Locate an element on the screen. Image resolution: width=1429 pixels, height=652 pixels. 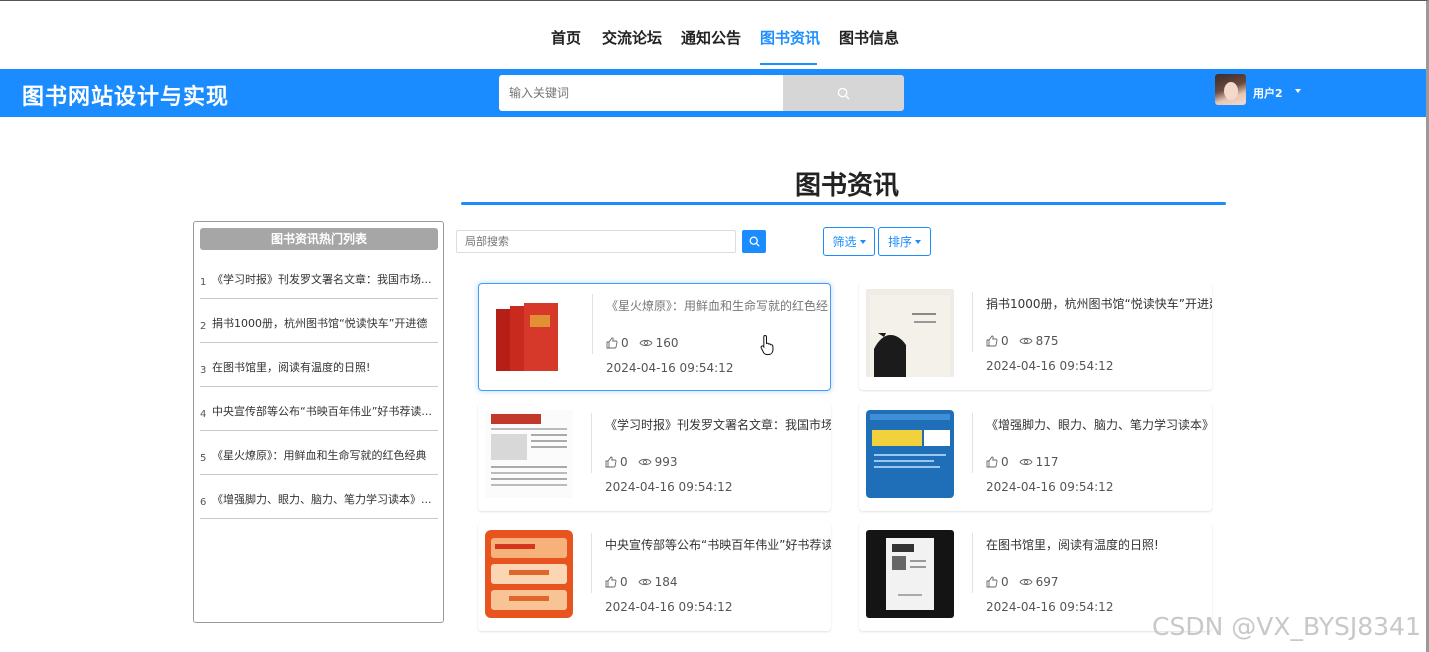
news-stats: 0 875 is located at coordinates (1022, 341).